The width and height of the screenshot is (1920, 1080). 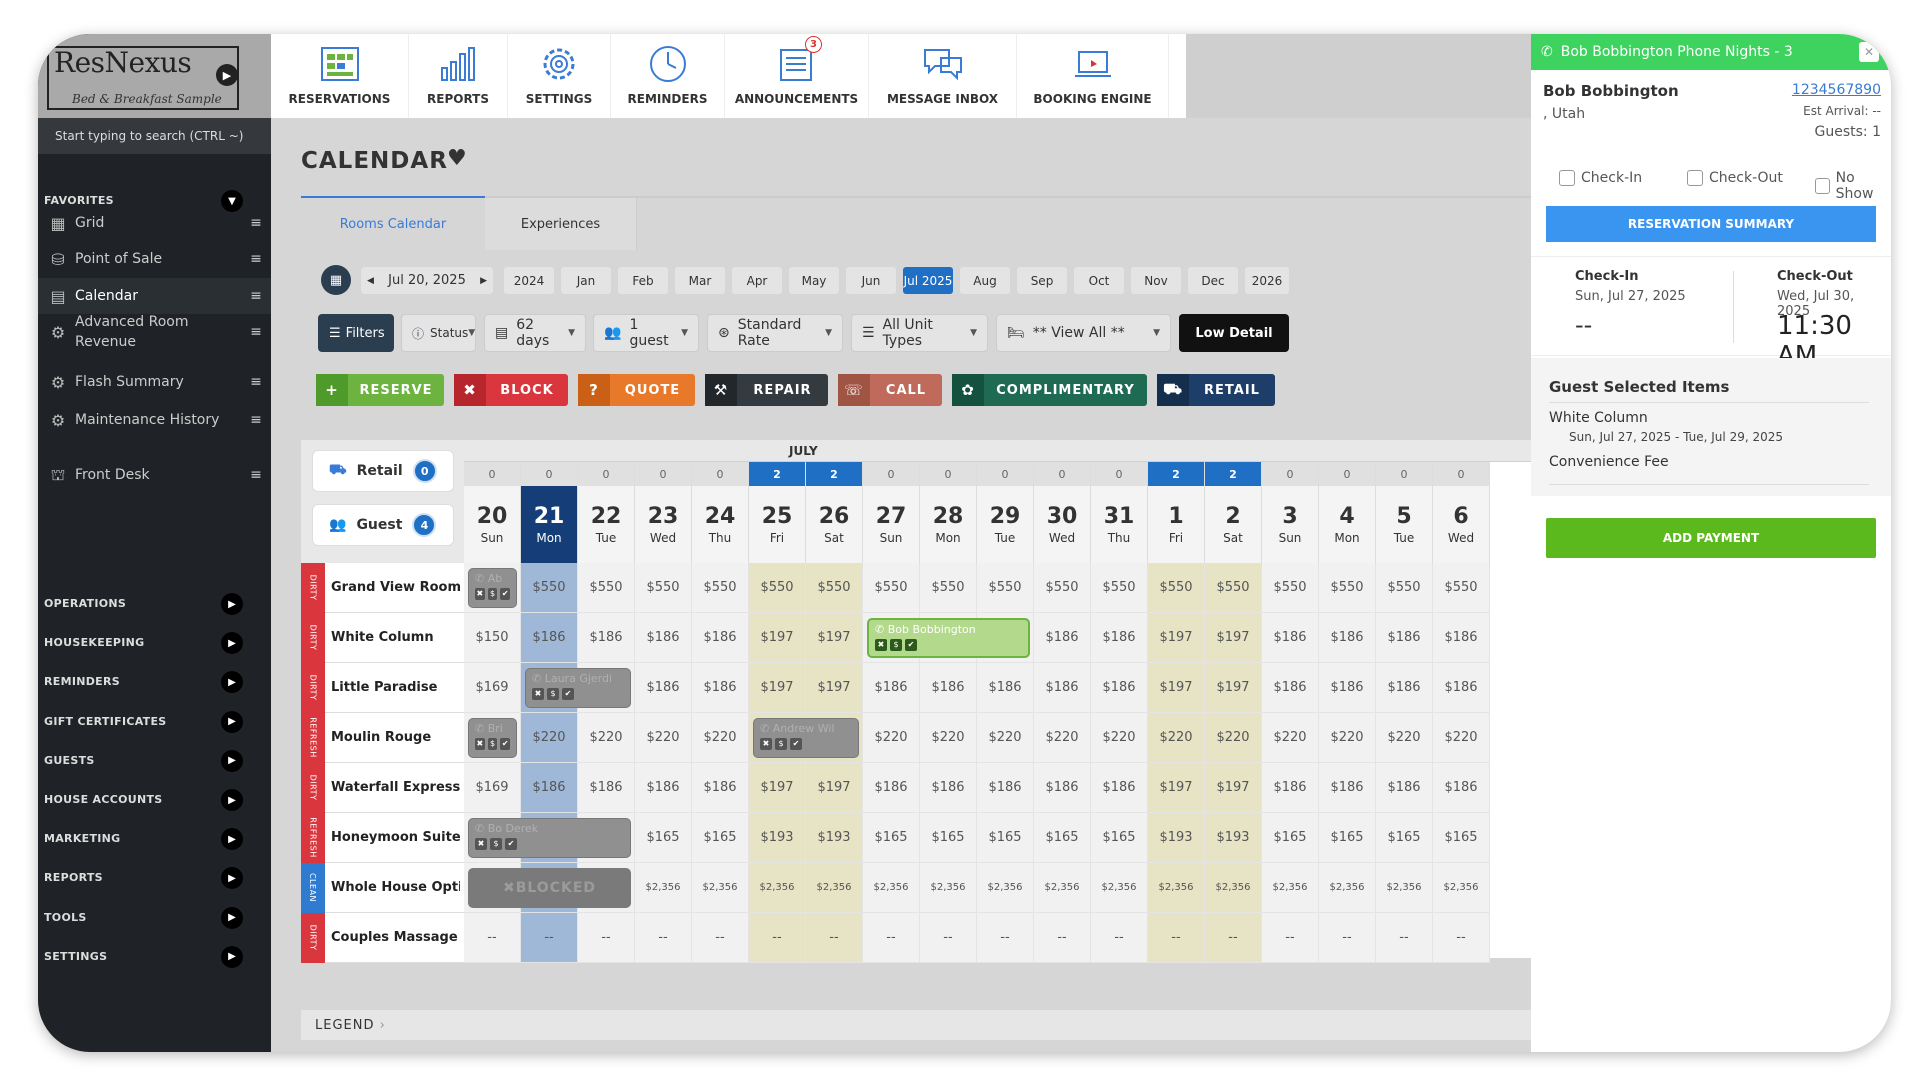 What do you see at coordinates (1711, 538) in the screenshot?
I see `add-payment-button: ADD PAYMENT` at bounding box center [1711, 538].